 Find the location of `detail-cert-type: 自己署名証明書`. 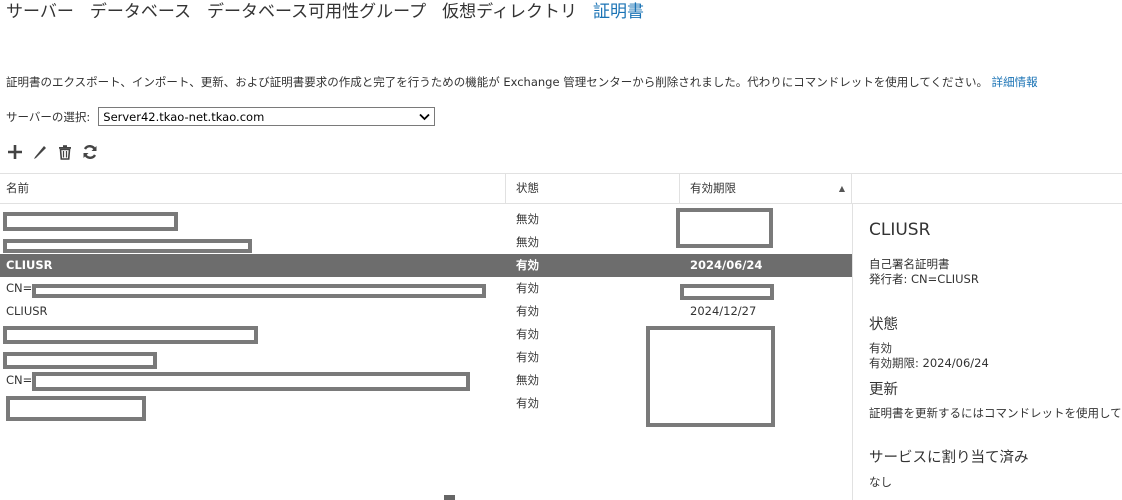

detail-cert-type: 自己署名証明書 is located at coordinates (909, 264).